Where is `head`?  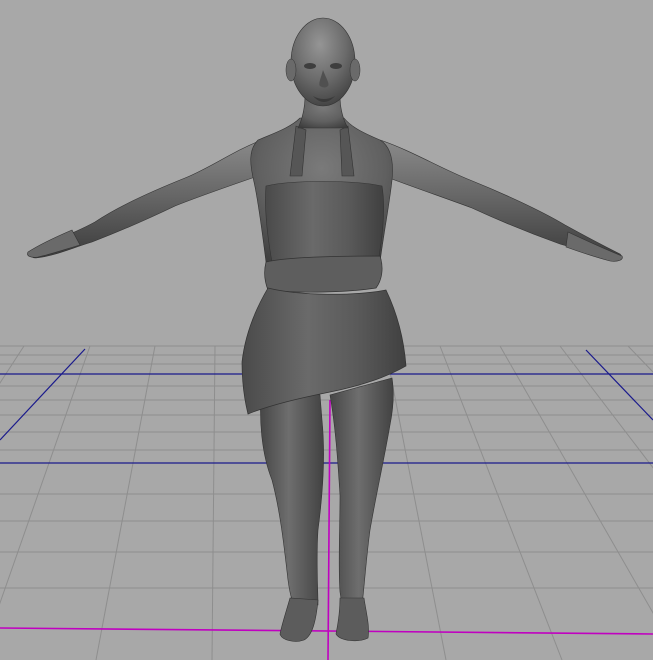 head is located at coordinates (323, 62).